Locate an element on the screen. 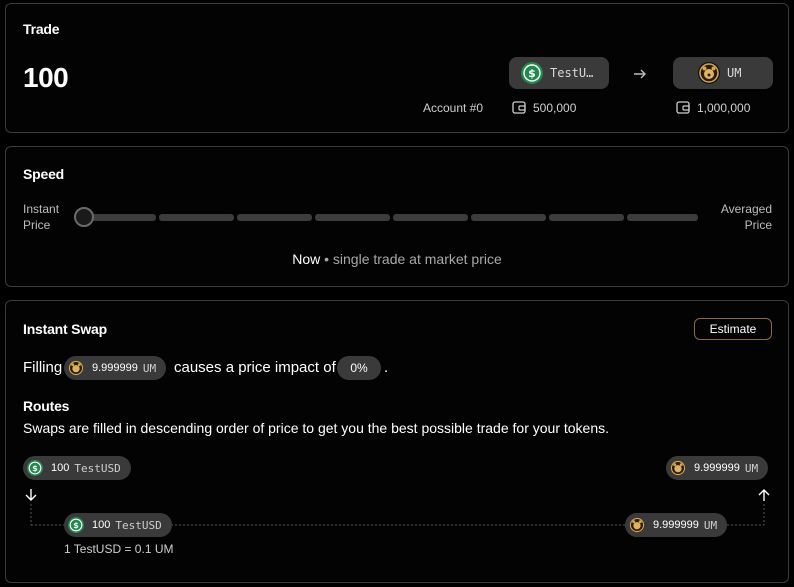 This screenshot has height=587, width=794. hop-in-symbol: TestUSD is located at coordinates (138, 525).